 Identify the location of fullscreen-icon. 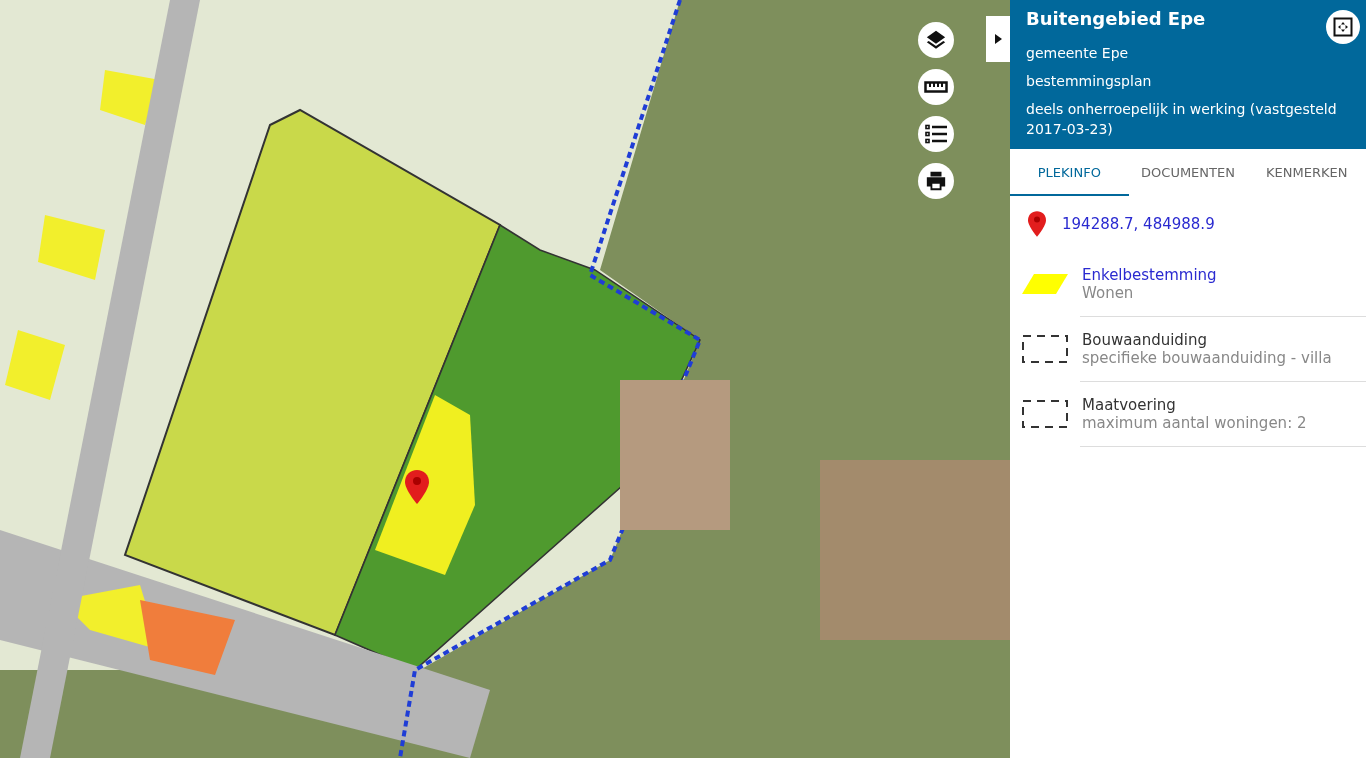
(1343, 27).